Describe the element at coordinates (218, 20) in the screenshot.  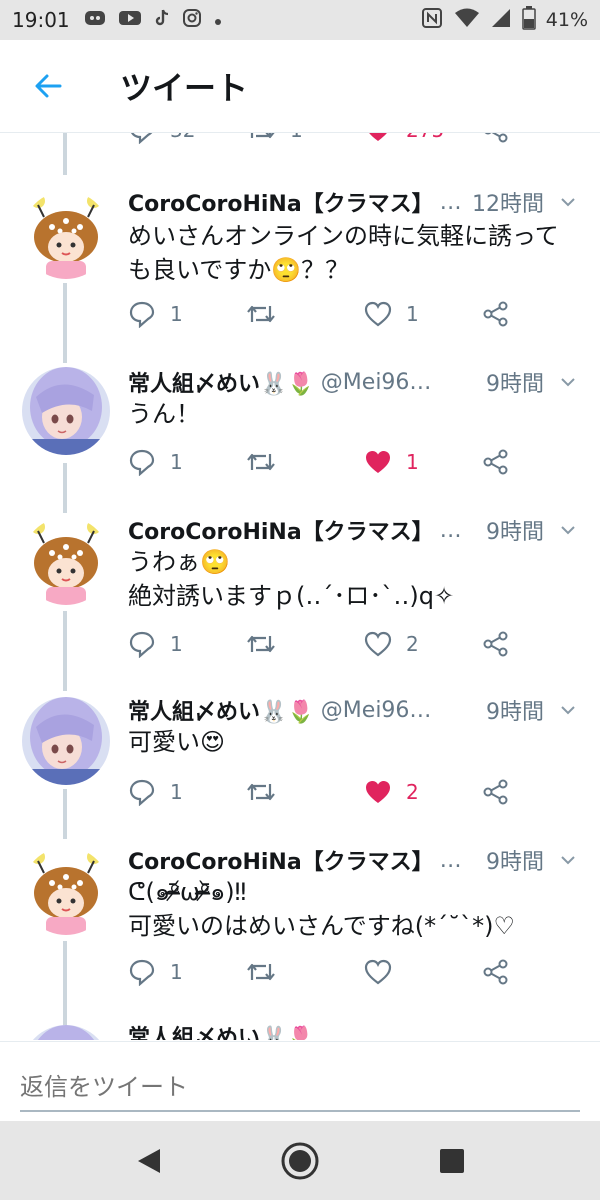
I see `dot-icon` at that location.